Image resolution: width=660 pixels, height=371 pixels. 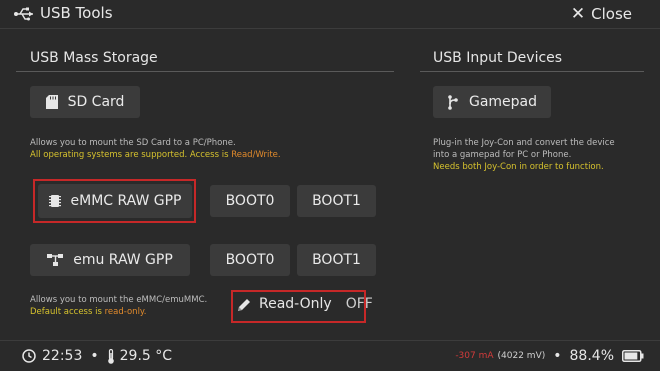 What do you see at coordinates (23, 14) in the screenshot?
I see `usb-icon` at bounding box center [23, 14].